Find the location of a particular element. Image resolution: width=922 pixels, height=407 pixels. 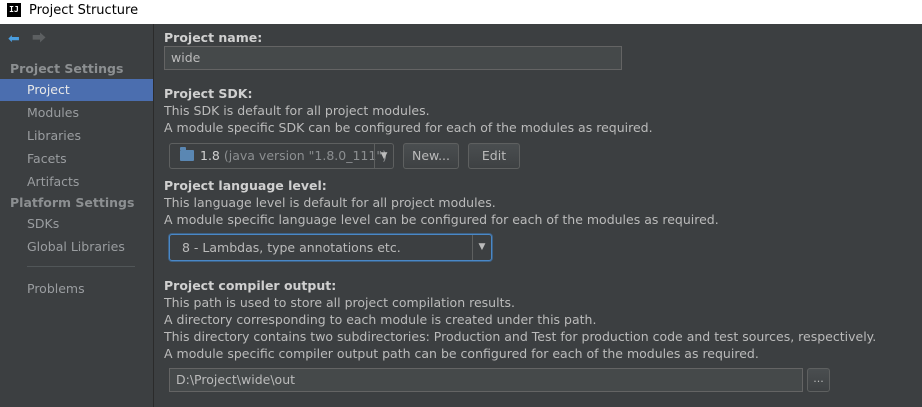

sidebar-item-global-libraries: Global Libraries is located at coordinates (76, 247).